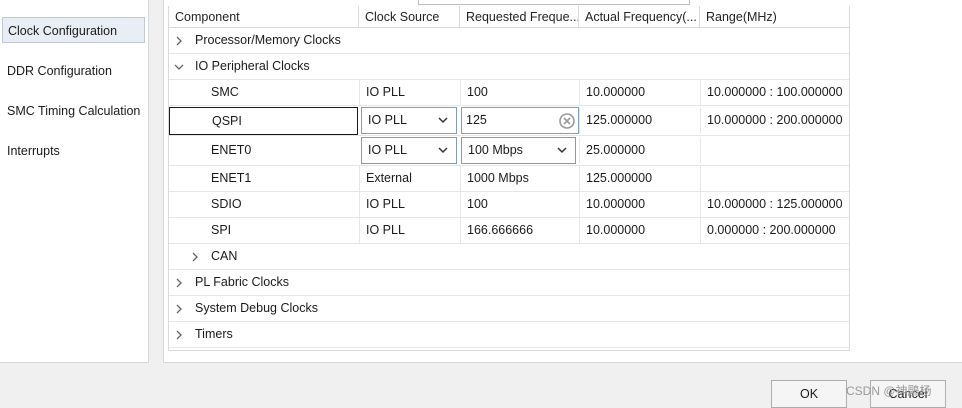 This screenshot has width=962, height=408. What do you see at coordinates (214, 334) in the screenshot?
I see `tree-row-label: Timers` at bounding box center [214, 334].